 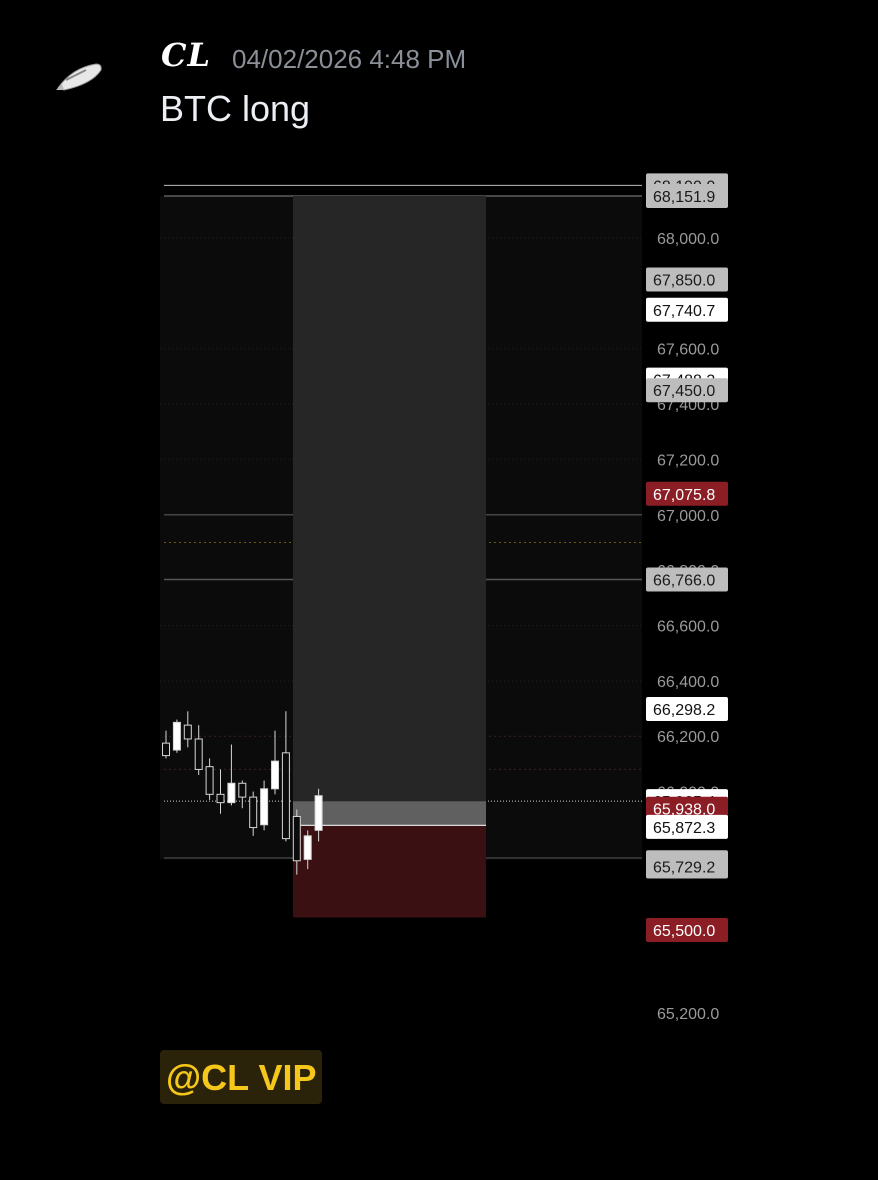 What do you see at coordinates (684, 311) in the screenshot?
I see `price-label: 67,740.7` at bounding box center [684, 311].